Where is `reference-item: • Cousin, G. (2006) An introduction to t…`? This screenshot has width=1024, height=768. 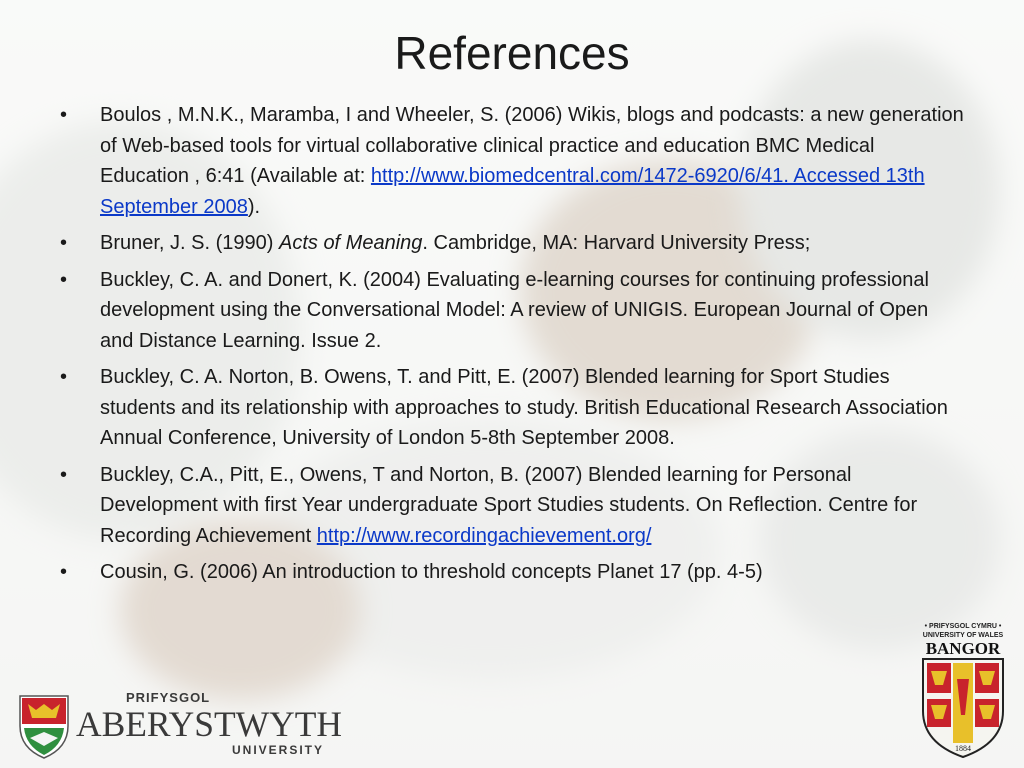 reference-item: • Cousin, G. (2006) An introduction to t… is located at coordinates (512, 572).